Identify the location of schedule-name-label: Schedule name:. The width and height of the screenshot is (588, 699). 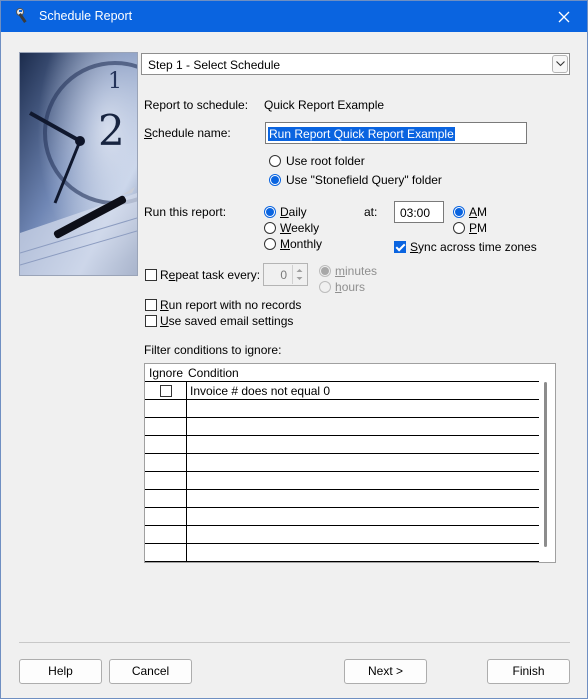
(187, 133).